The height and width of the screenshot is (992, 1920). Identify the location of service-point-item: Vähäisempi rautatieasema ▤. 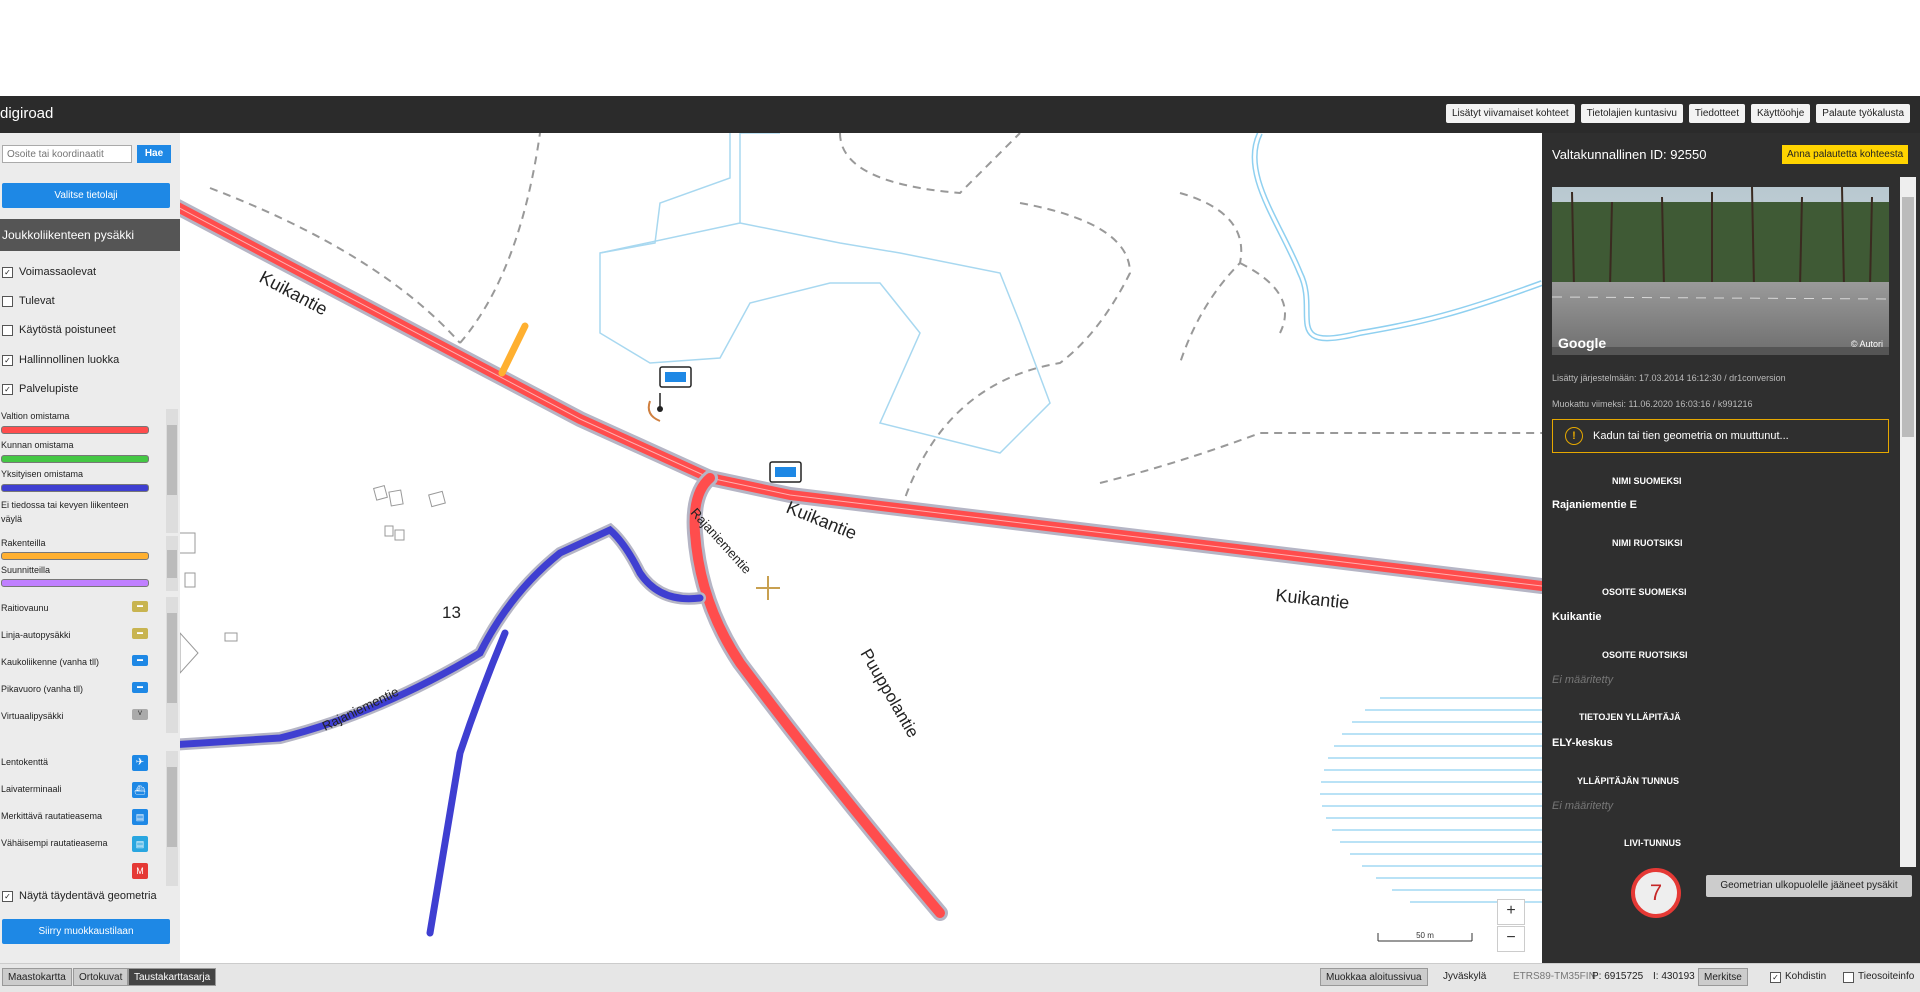
(81, 845).